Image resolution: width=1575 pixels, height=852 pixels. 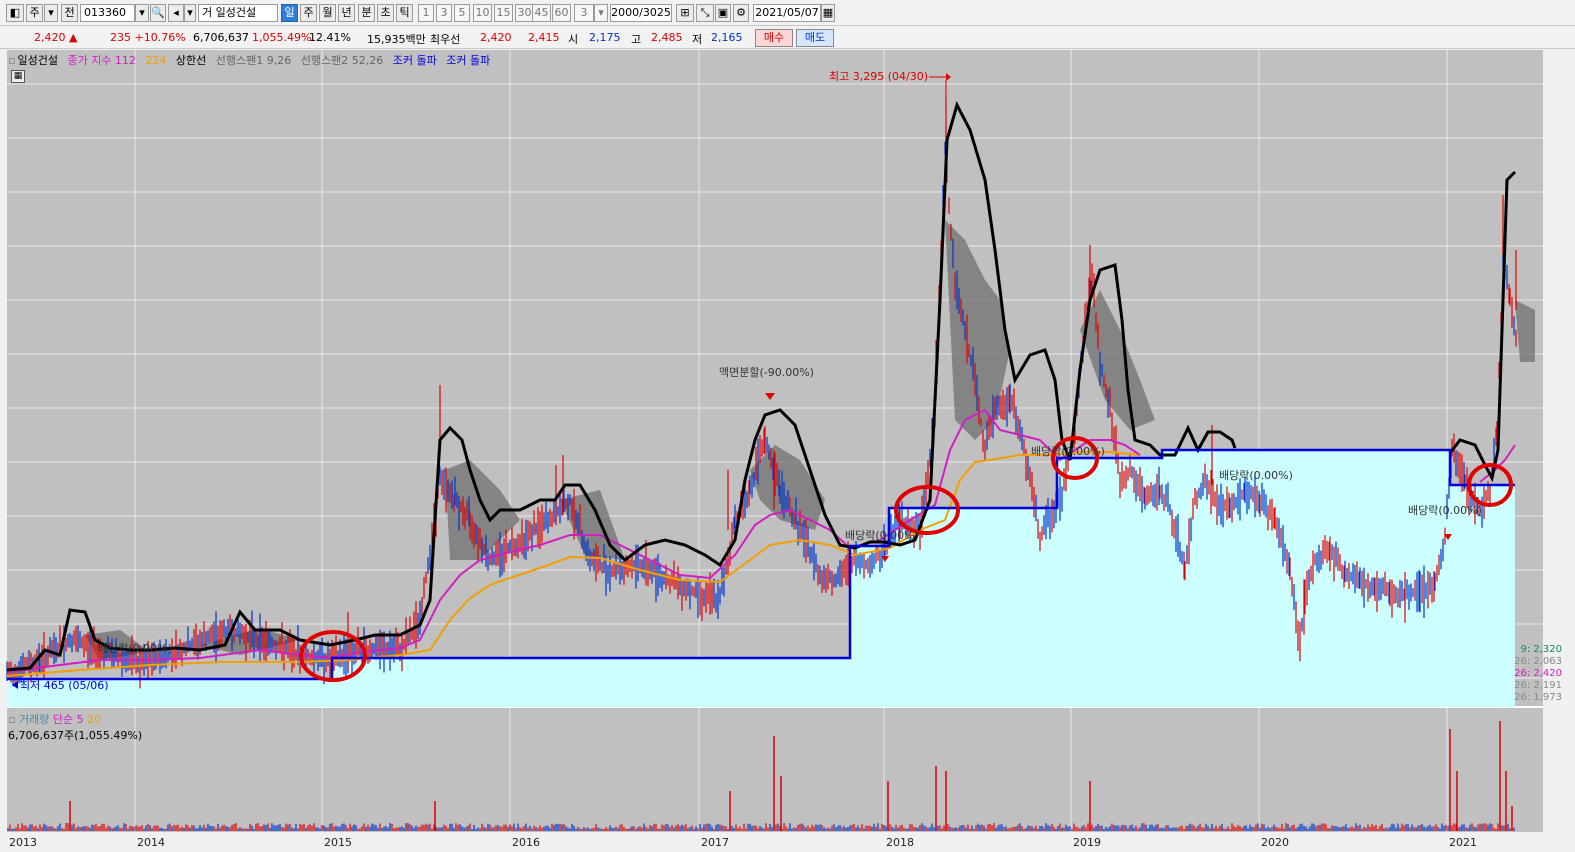 I want to click on save-icon: ▣, so click(x=723, y=13).